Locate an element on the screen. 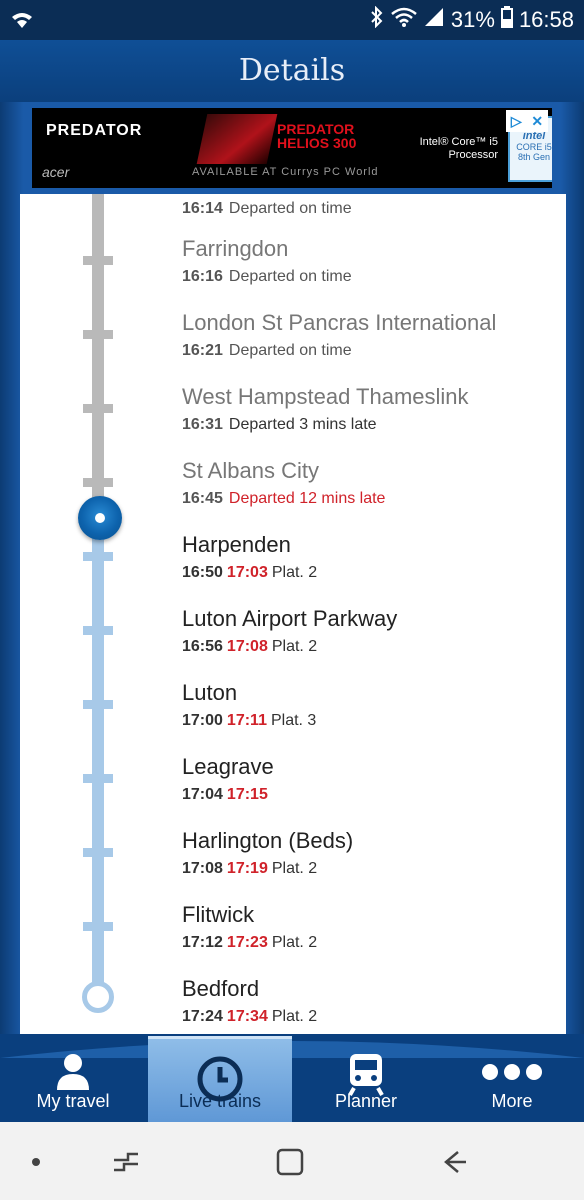 Image resolution: width=584 pixels, height=1200 pixels. app-header: Details is located at coordinates (292, 71).